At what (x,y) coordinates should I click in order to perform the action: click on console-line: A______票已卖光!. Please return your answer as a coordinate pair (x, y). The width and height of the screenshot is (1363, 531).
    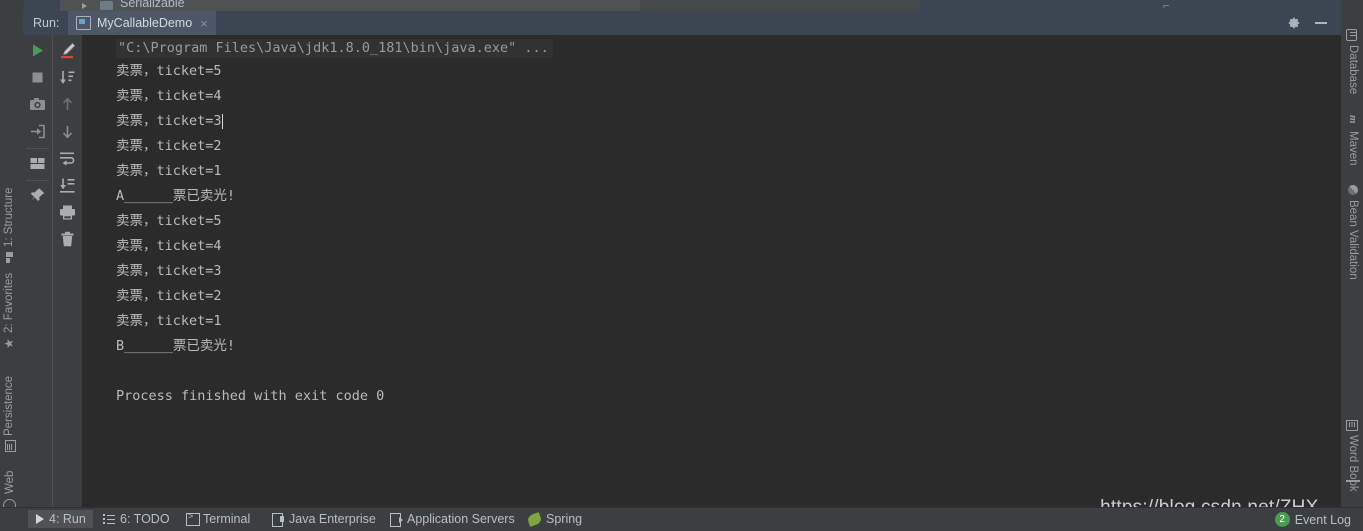
    Looking at the image, I should click on (176, 196).